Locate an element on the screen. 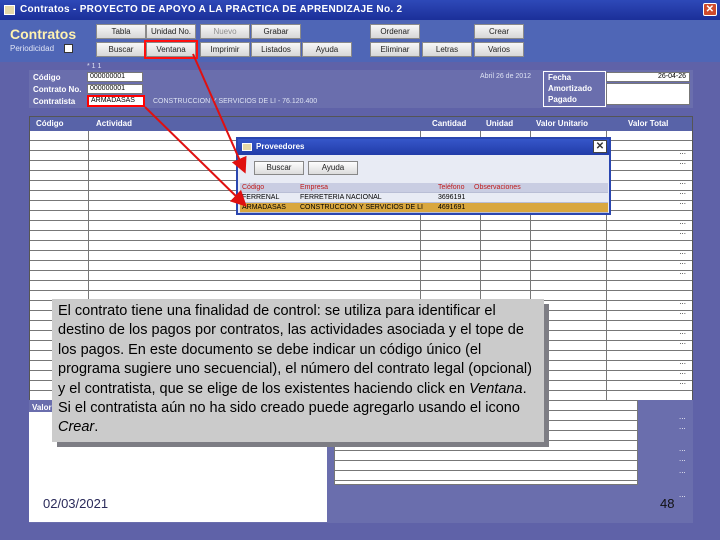 This screenshot has width=720, height=540. contratista-field: ARMADASAS is located at coordinates (116, 101).